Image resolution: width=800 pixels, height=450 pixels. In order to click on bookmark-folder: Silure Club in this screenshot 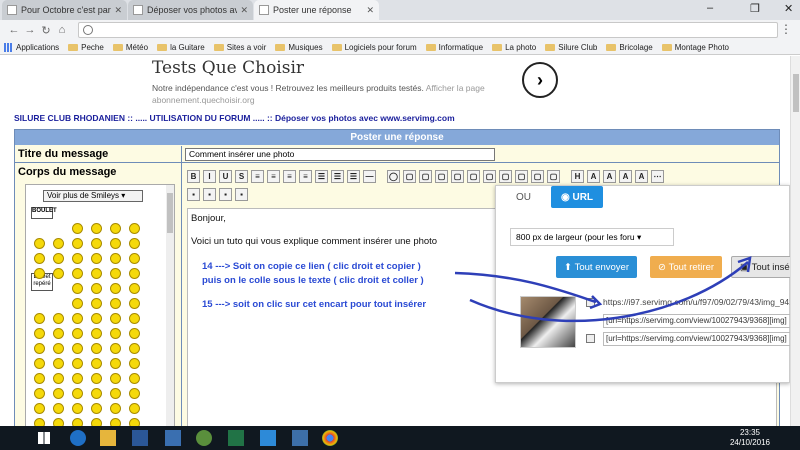, I will do `click(571, 47)`.